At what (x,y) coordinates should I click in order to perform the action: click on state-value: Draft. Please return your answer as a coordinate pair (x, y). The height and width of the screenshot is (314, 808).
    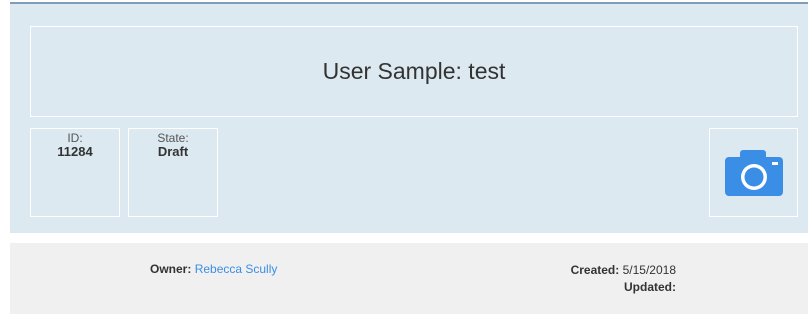
    Looking at the image, I should click on (173, 151).